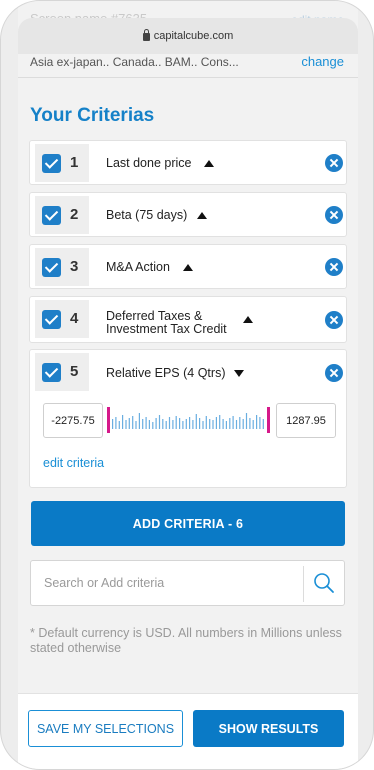 Image resolution: width=374 pixels, height=770 pixels. What do you see at coordinates (74, 318) in the screenshot?
I see `criteria-number: 4` at bounding box center [74, 318].